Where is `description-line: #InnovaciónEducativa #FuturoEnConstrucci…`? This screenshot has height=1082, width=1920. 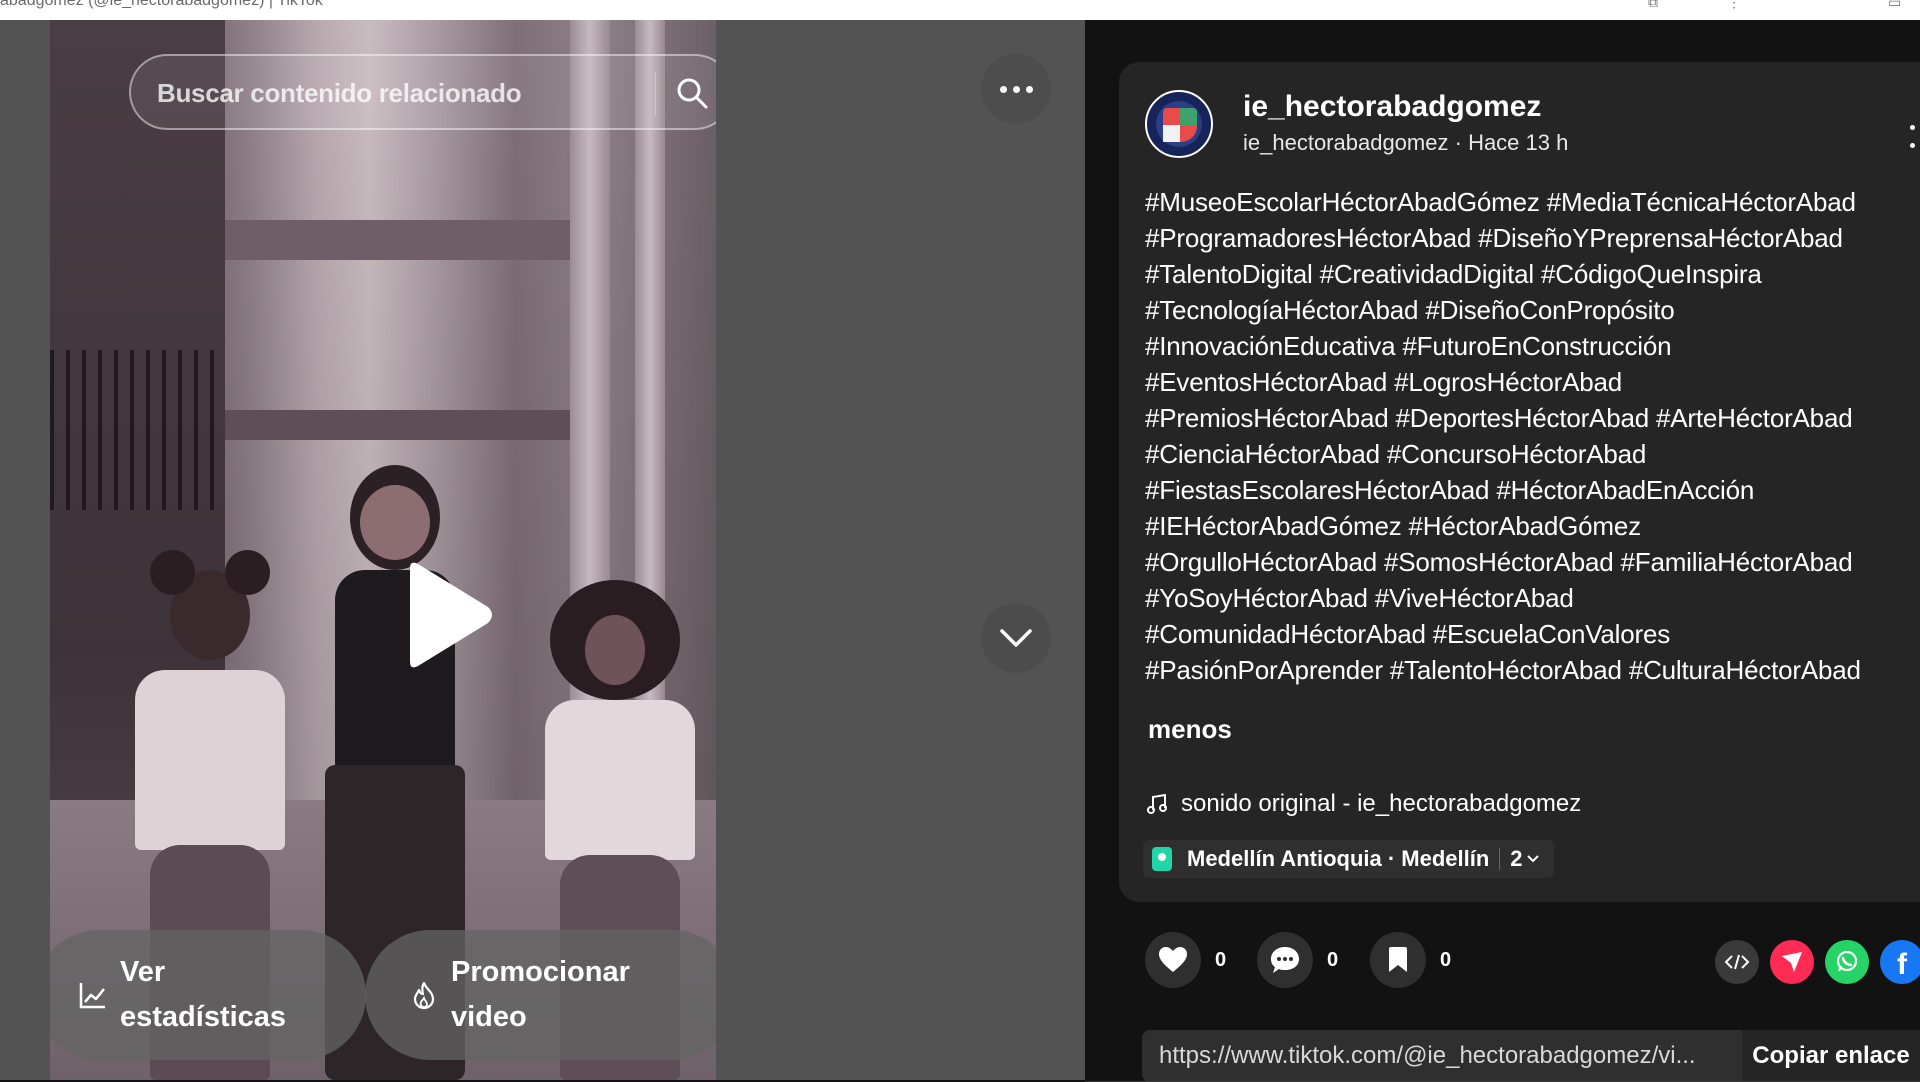 description-line: #InnovaciónEducativa #FuturoEnConstrucci… is located at coordinates (1532, 346).